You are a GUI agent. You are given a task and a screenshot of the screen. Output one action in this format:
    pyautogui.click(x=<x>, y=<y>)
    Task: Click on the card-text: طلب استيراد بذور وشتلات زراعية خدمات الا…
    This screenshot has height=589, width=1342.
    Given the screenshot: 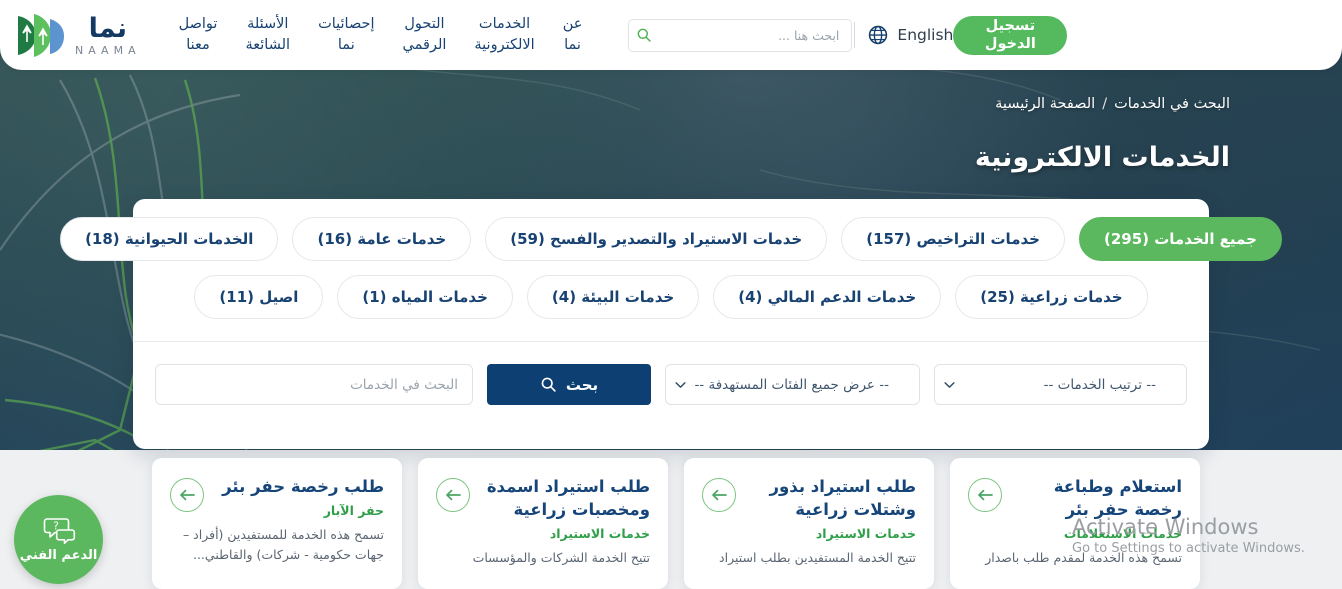 What is the action you would take?
    pyautogui.click(x=831, y=508)
    